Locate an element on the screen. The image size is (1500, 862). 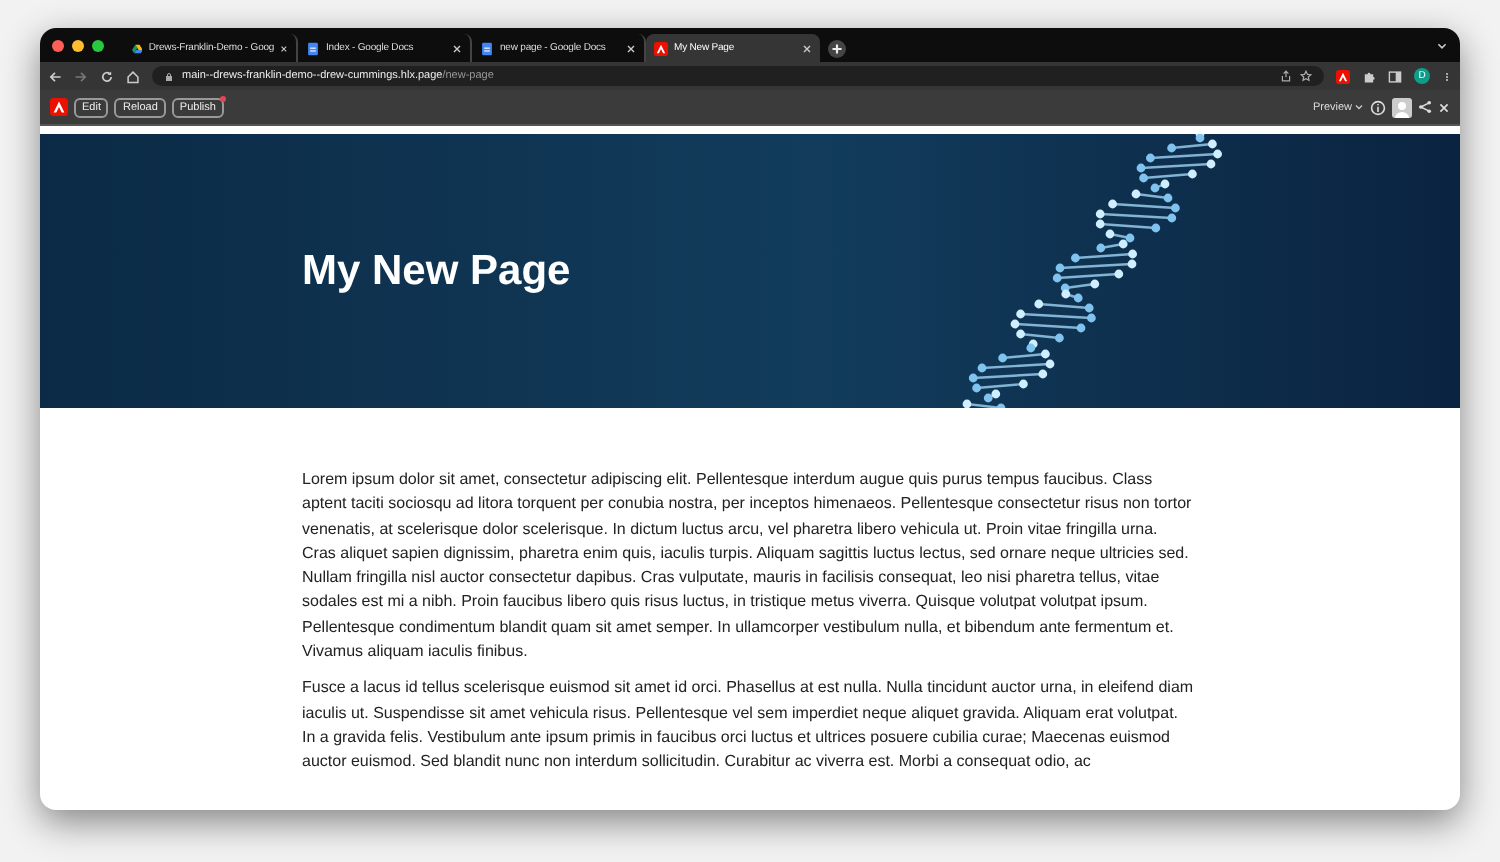
side-panel-icon is located at coordinates (1395, 76).